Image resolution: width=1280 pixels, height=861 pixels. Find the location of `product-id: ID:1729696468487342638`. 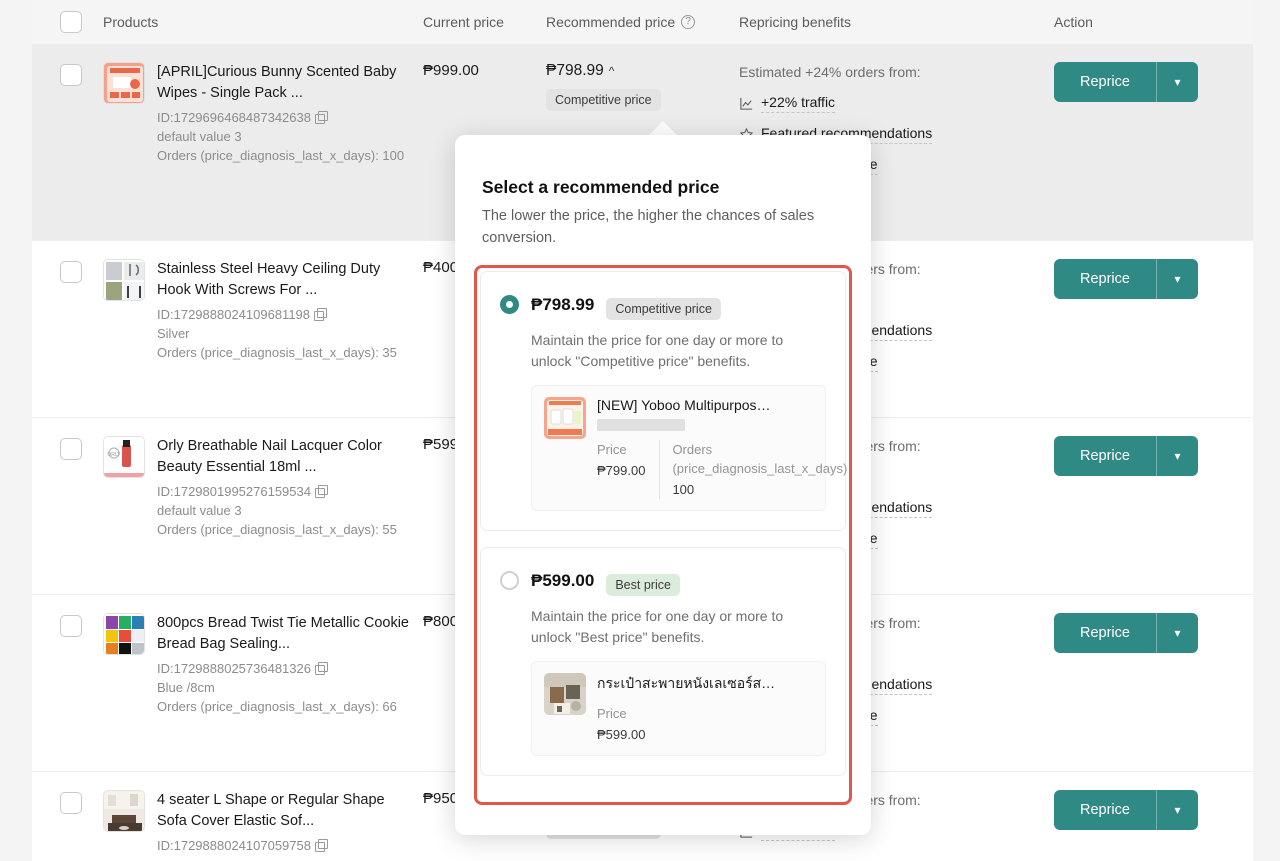

product-id: ID:1729696468487342638 is located at coordinates (287, 117).